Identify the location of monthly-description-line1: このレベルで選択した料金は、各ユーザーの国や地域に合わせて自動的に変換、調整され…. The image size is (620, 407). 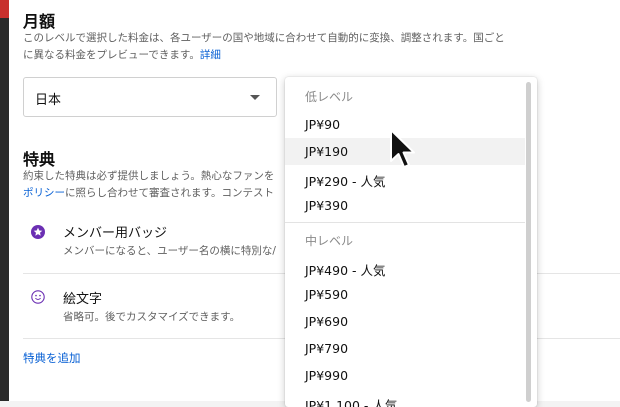
(264, 38).